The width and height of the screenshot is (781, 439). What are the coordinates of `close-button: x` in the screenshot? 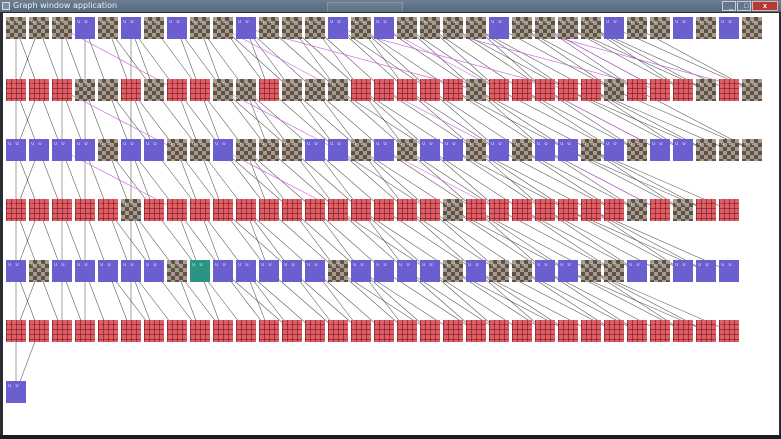 It's located at (765, 6).